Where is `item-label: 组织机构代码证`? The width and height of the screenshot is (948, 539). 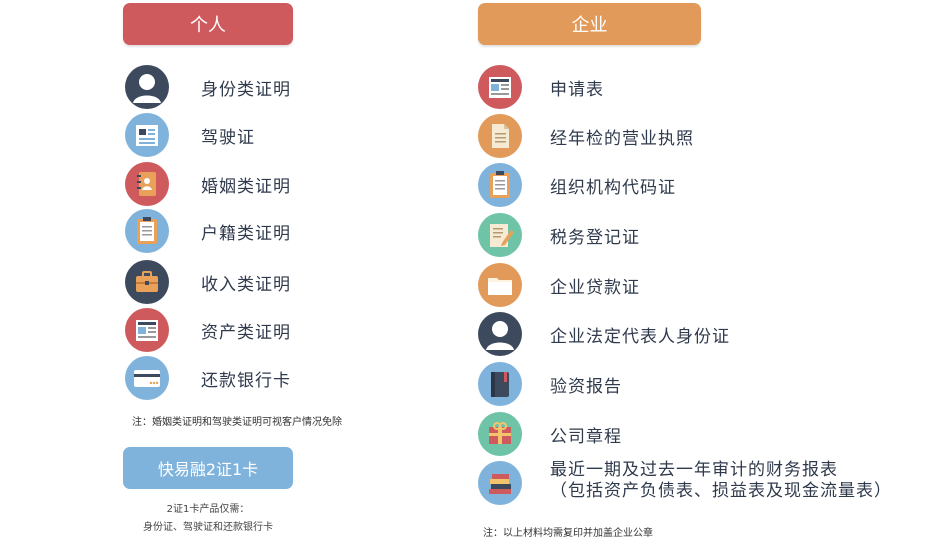
item-label: 组织机构代码证 is located at coordinates (613, 187).